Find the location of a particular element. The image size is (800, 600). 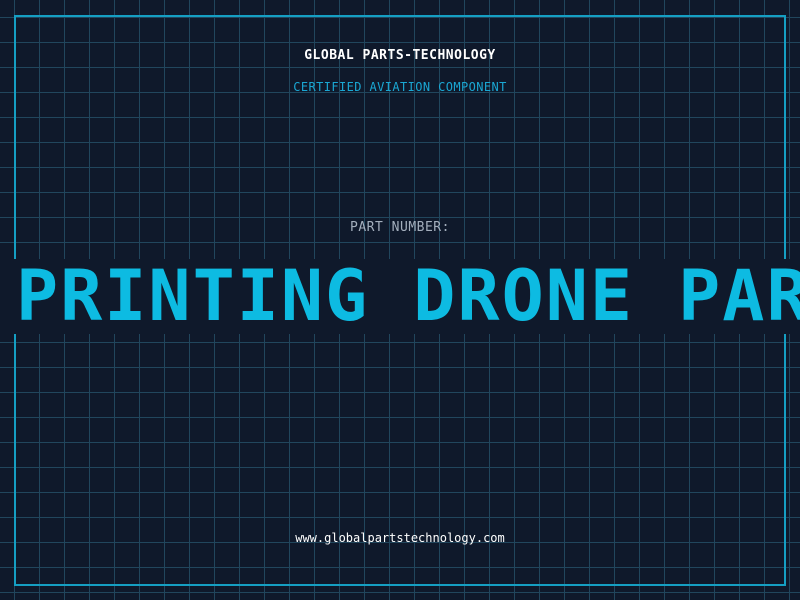

certification-subtitle: CERTIFIED AVIATION COMPONENT is located at coordinates (400, 87).